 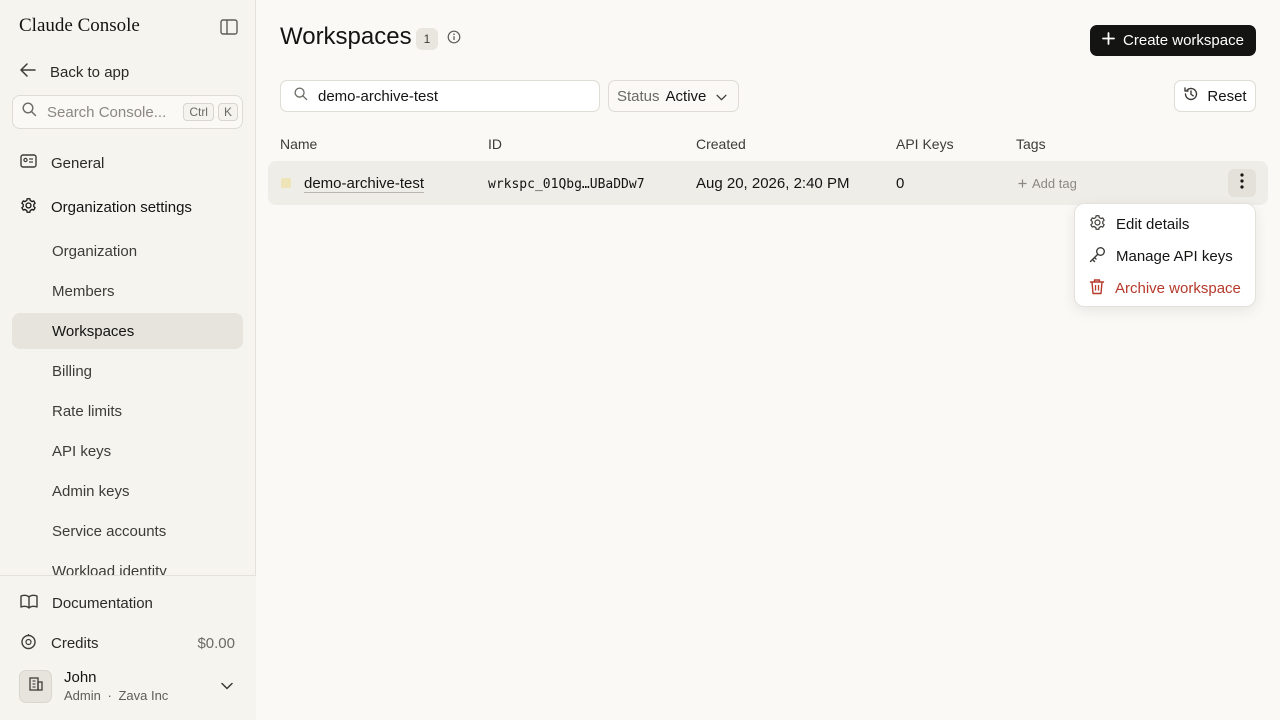 I want to click on user-name: John, so click(x=80, y=677).